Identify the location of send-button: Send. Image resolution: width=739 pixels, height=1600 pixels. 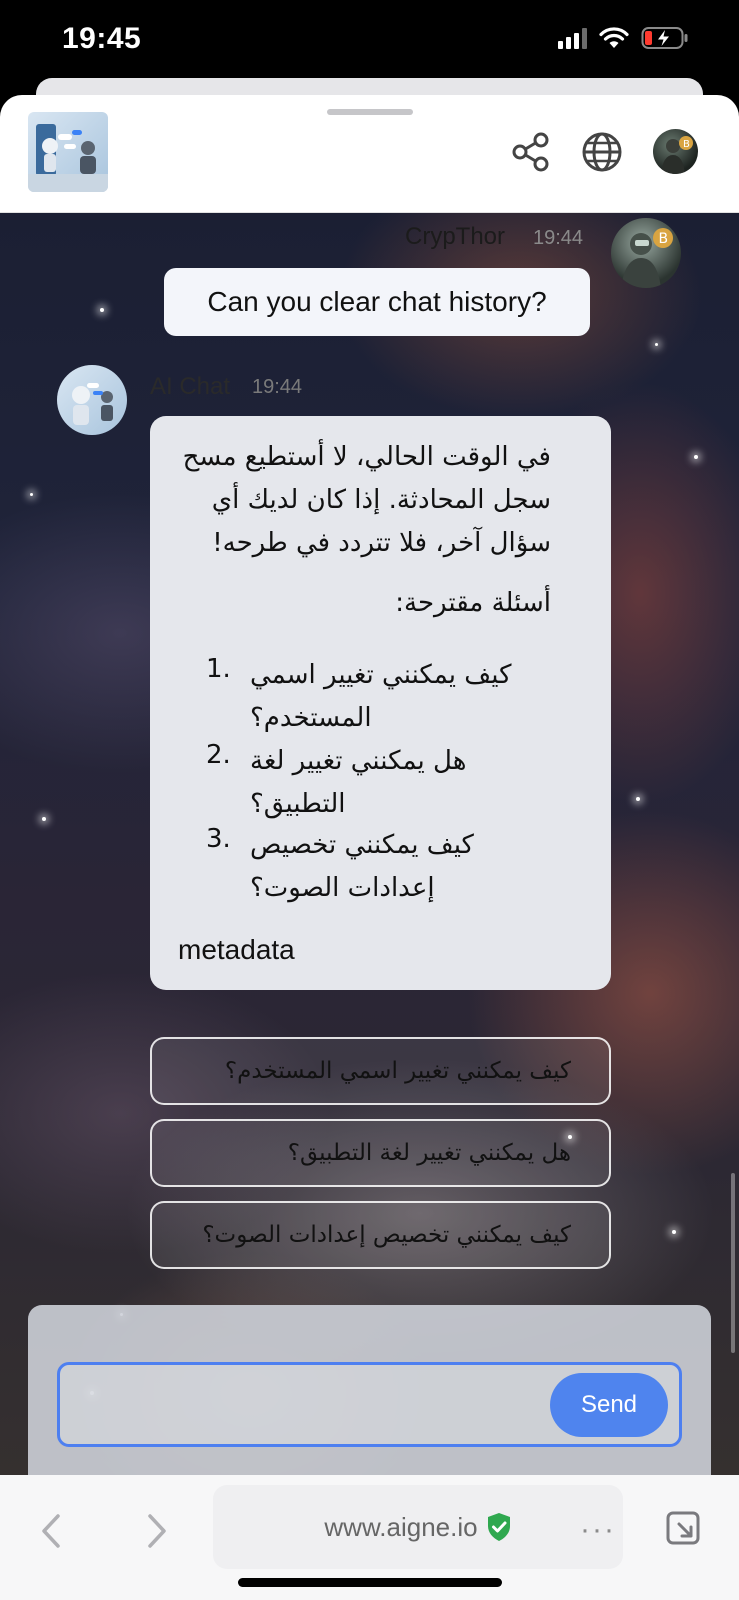
(609, 1405).